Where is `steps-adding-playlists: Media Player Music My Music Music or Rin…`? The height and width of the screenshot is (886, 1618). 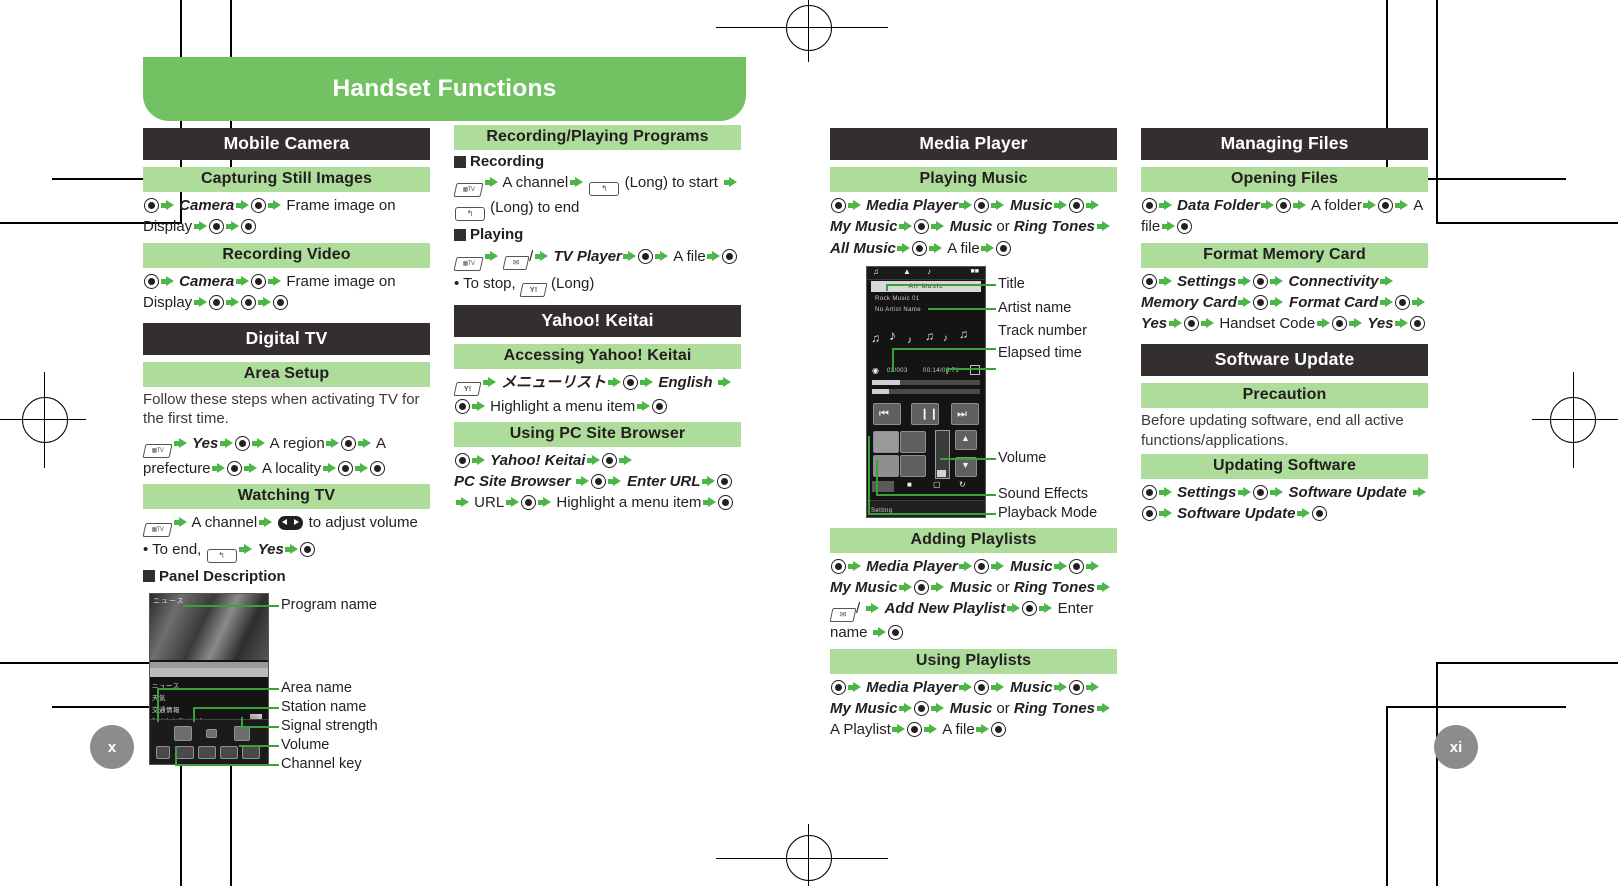 steps-adding-playlists: Media Player Music My Music Music or Rin… is located at coordinates (973, 600).